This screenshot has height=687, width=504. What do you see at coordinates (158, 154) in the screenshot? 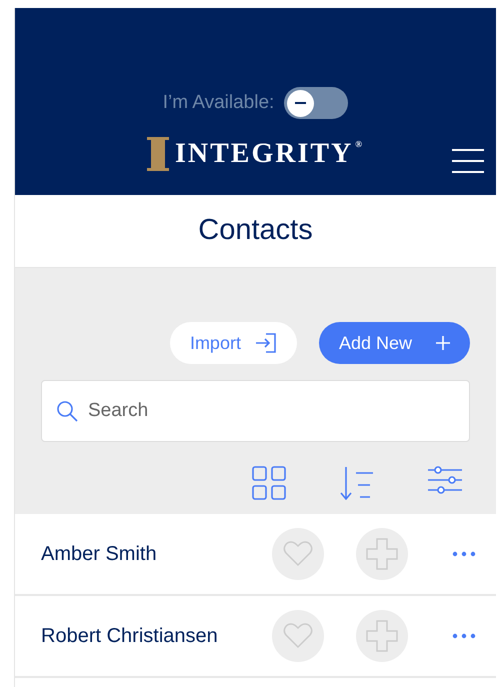
I see `logo-pillar-icon` at bounding box center [158, 154].